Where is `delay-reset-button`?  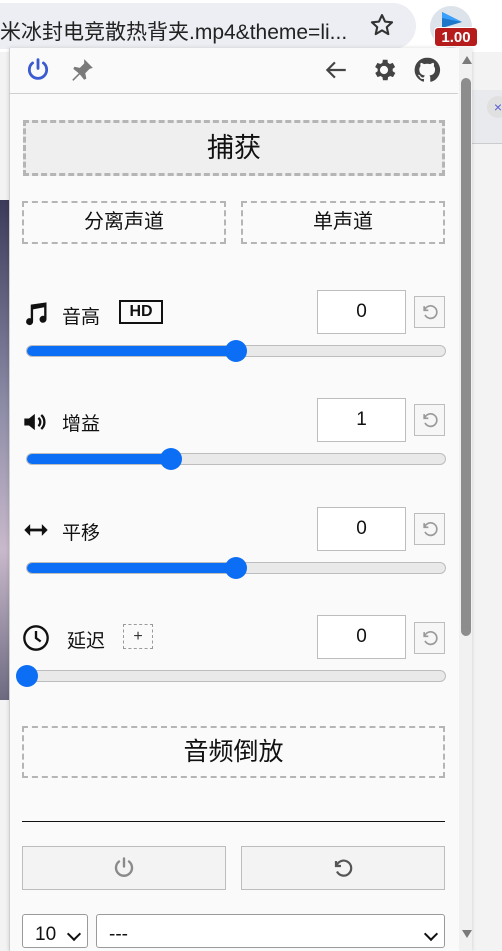 delay-reset-button is located at coordinates (429, 638).